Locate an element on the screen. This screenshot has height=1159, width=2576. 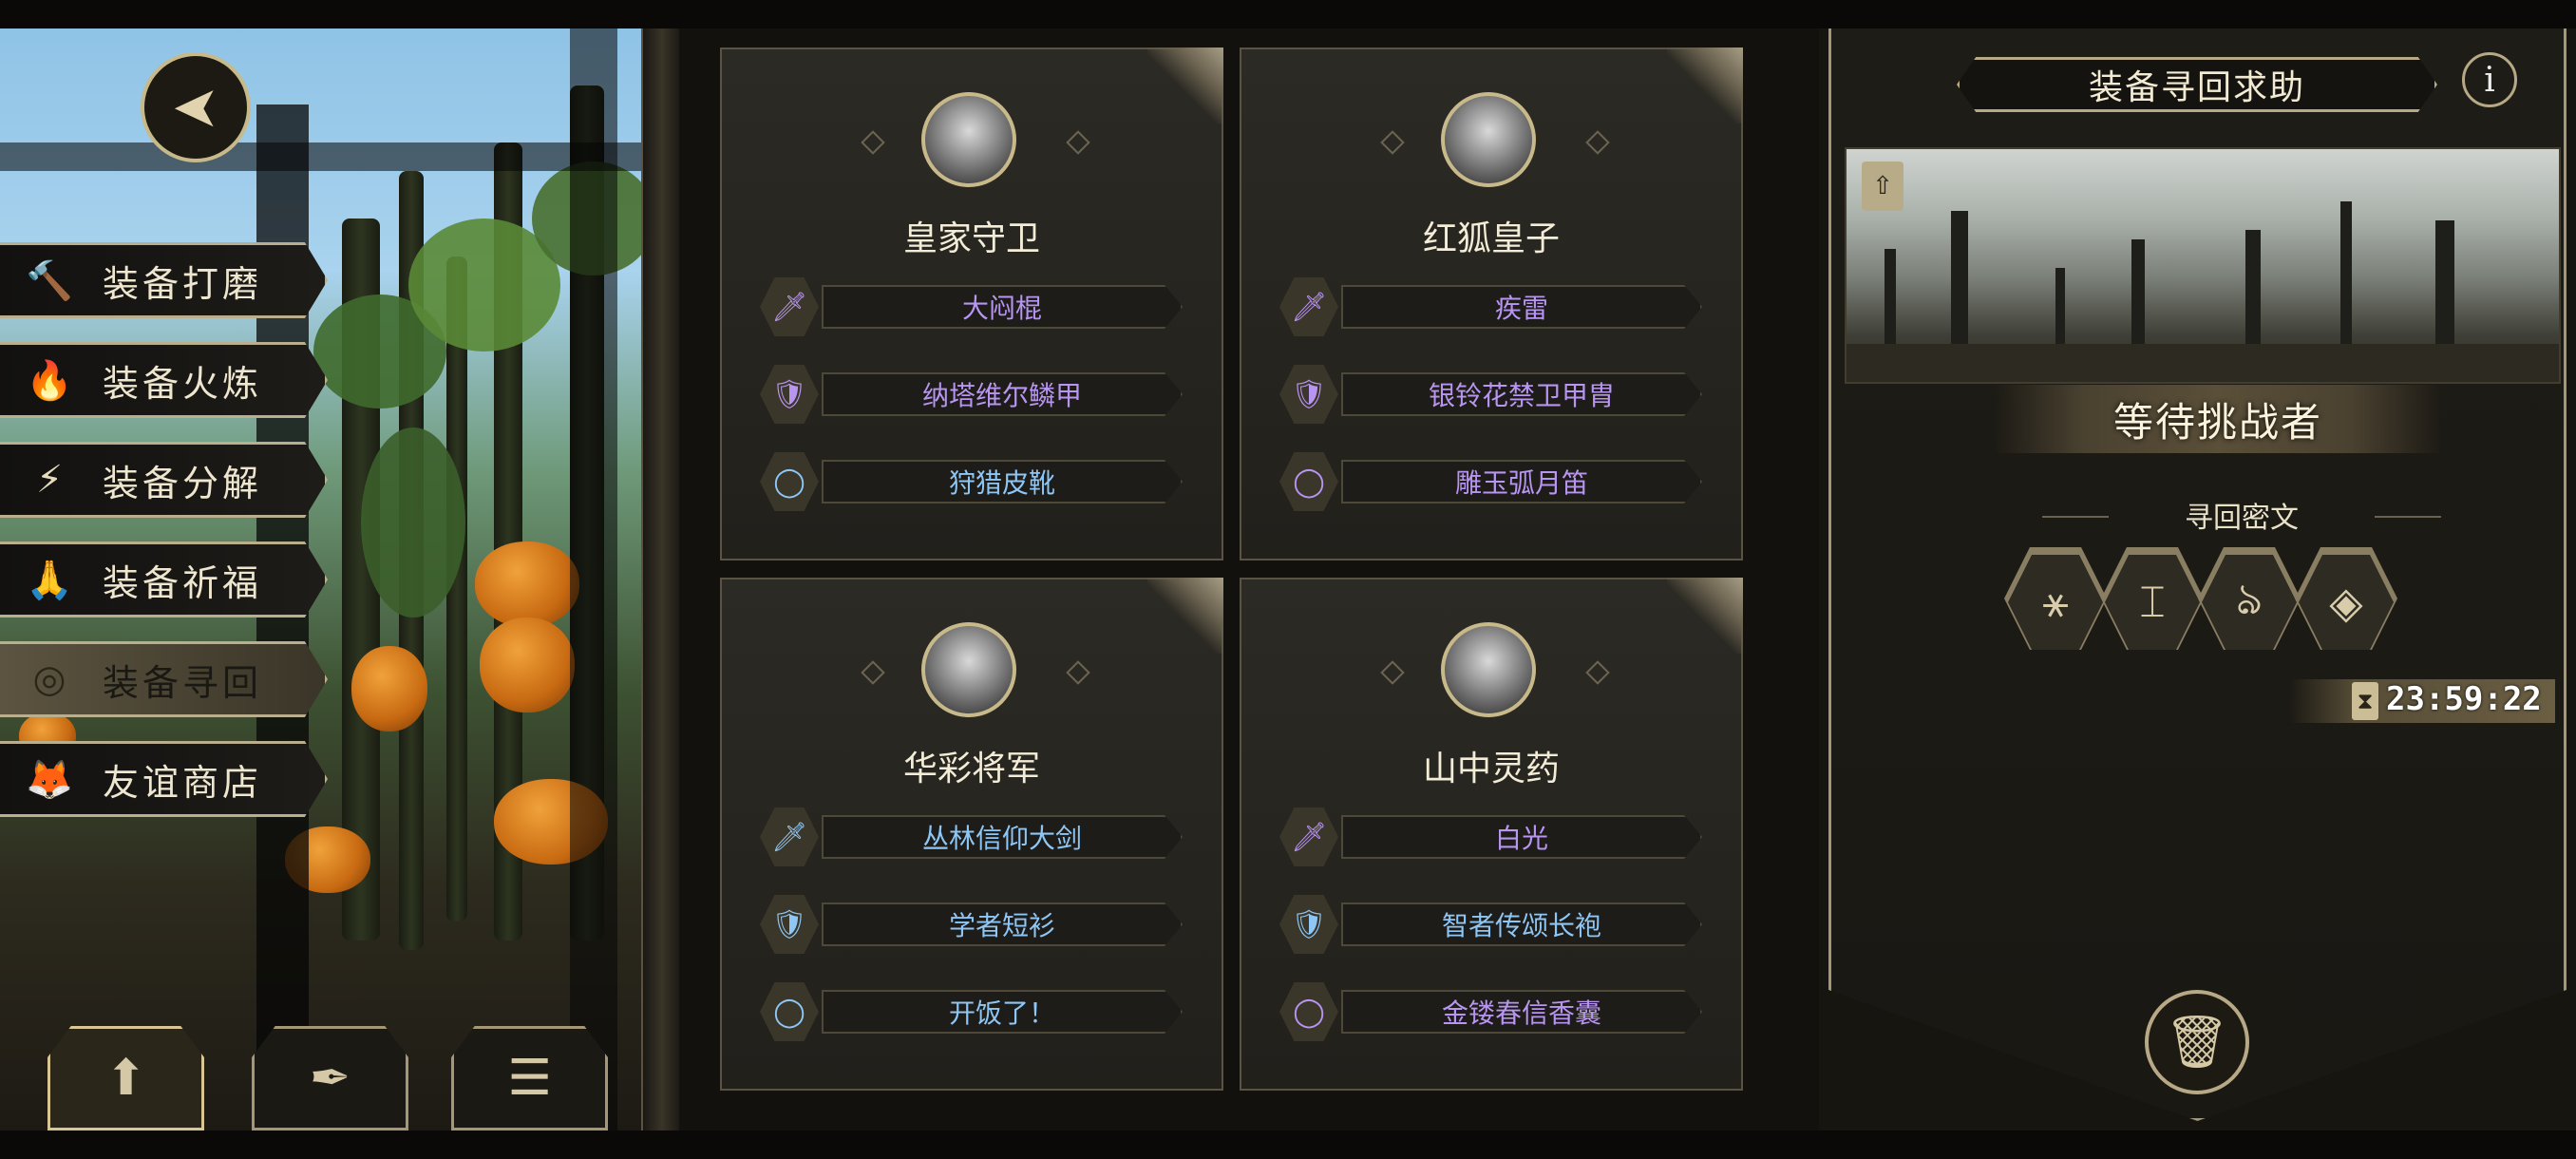
feather-button: ✒ is located at coordinates (330, 1078).